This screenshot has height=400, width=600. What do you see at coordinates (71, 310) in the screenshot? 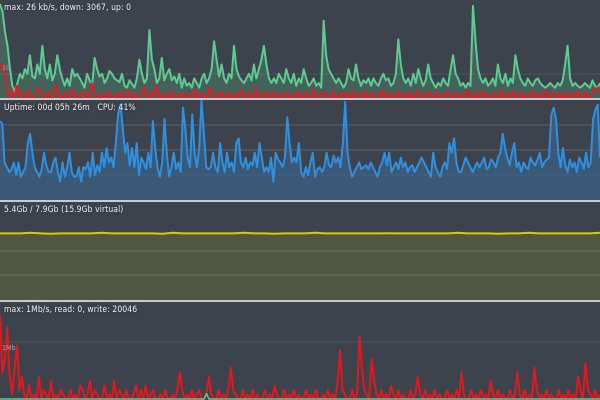
I see `disk-io-label: max: 1Mb/s, read: 0, write: 20046` at bounding box center [71, 310].